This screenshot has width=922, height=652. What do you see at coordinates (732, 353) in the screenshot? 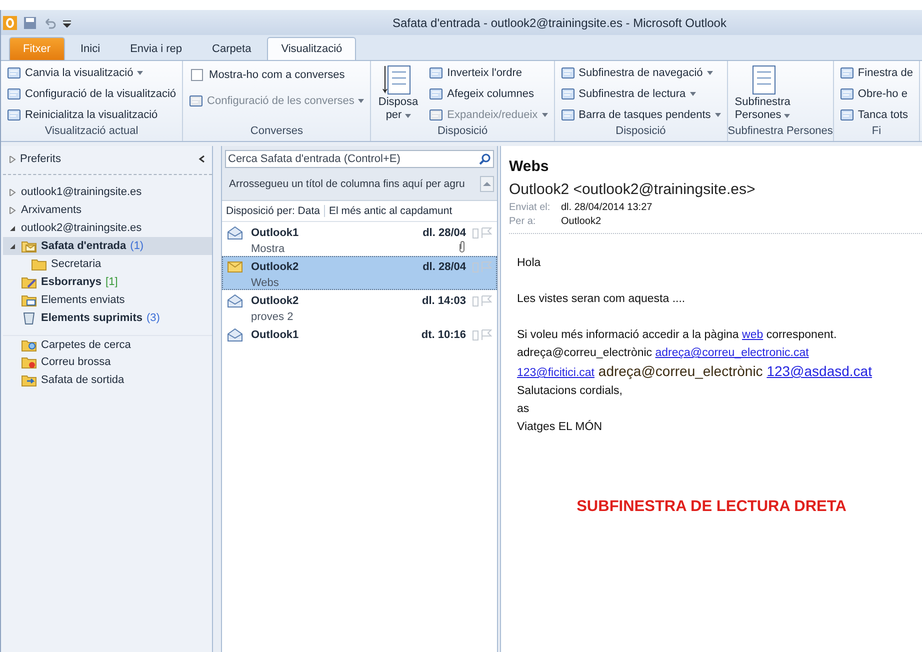
I see `email-link: adreça@correu_electronic.cat` at bounding box center [732, 353].